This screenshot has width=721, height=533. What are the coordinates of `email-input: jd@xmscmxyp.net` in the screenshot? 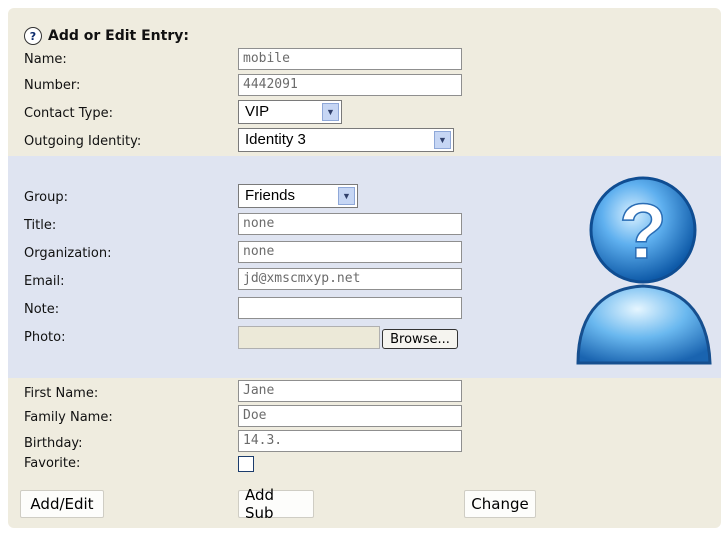 It's located at (350, 279).